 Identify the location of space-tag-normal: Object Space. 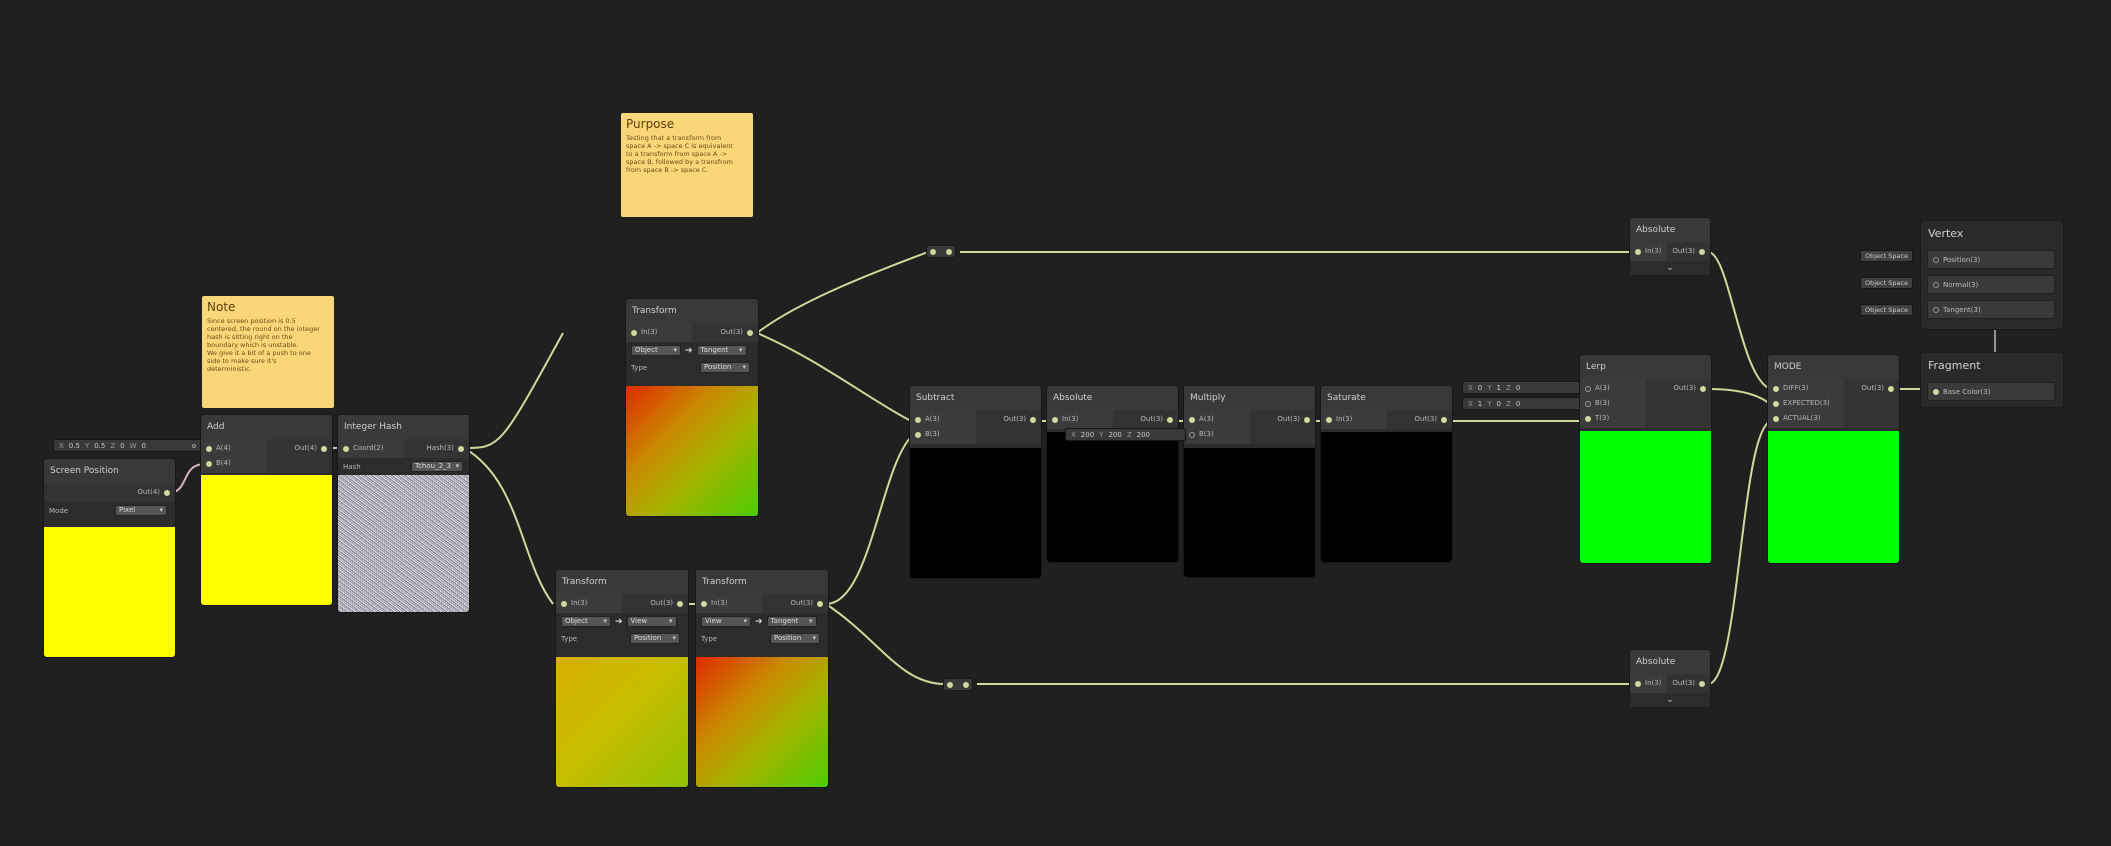
(1887, 283).